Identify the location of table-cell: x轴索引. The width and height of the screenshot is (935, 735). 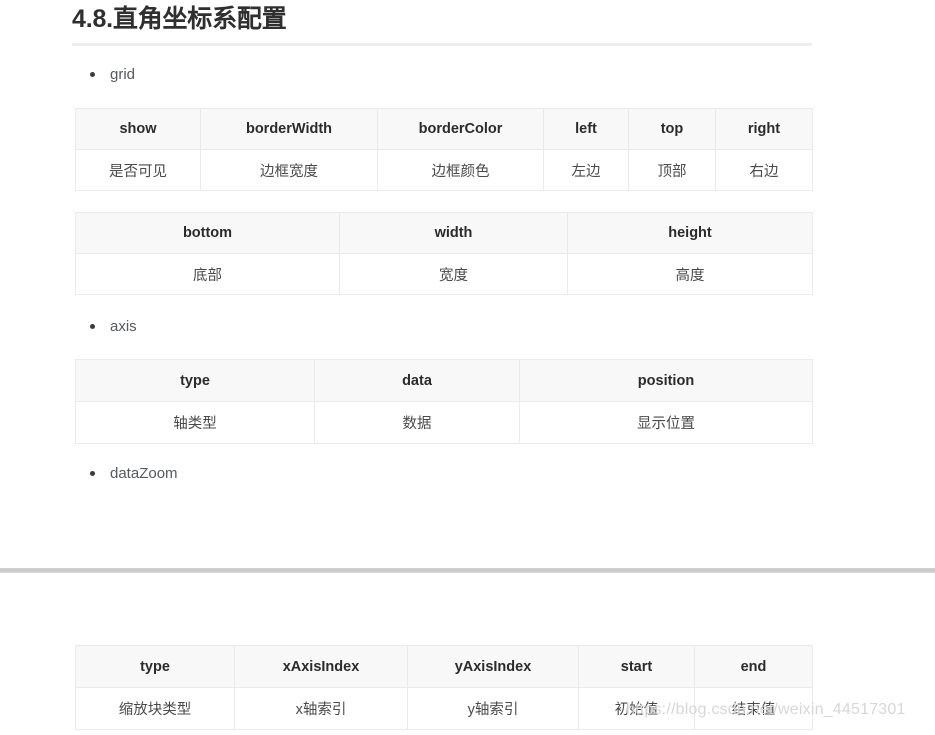
(321, 708).